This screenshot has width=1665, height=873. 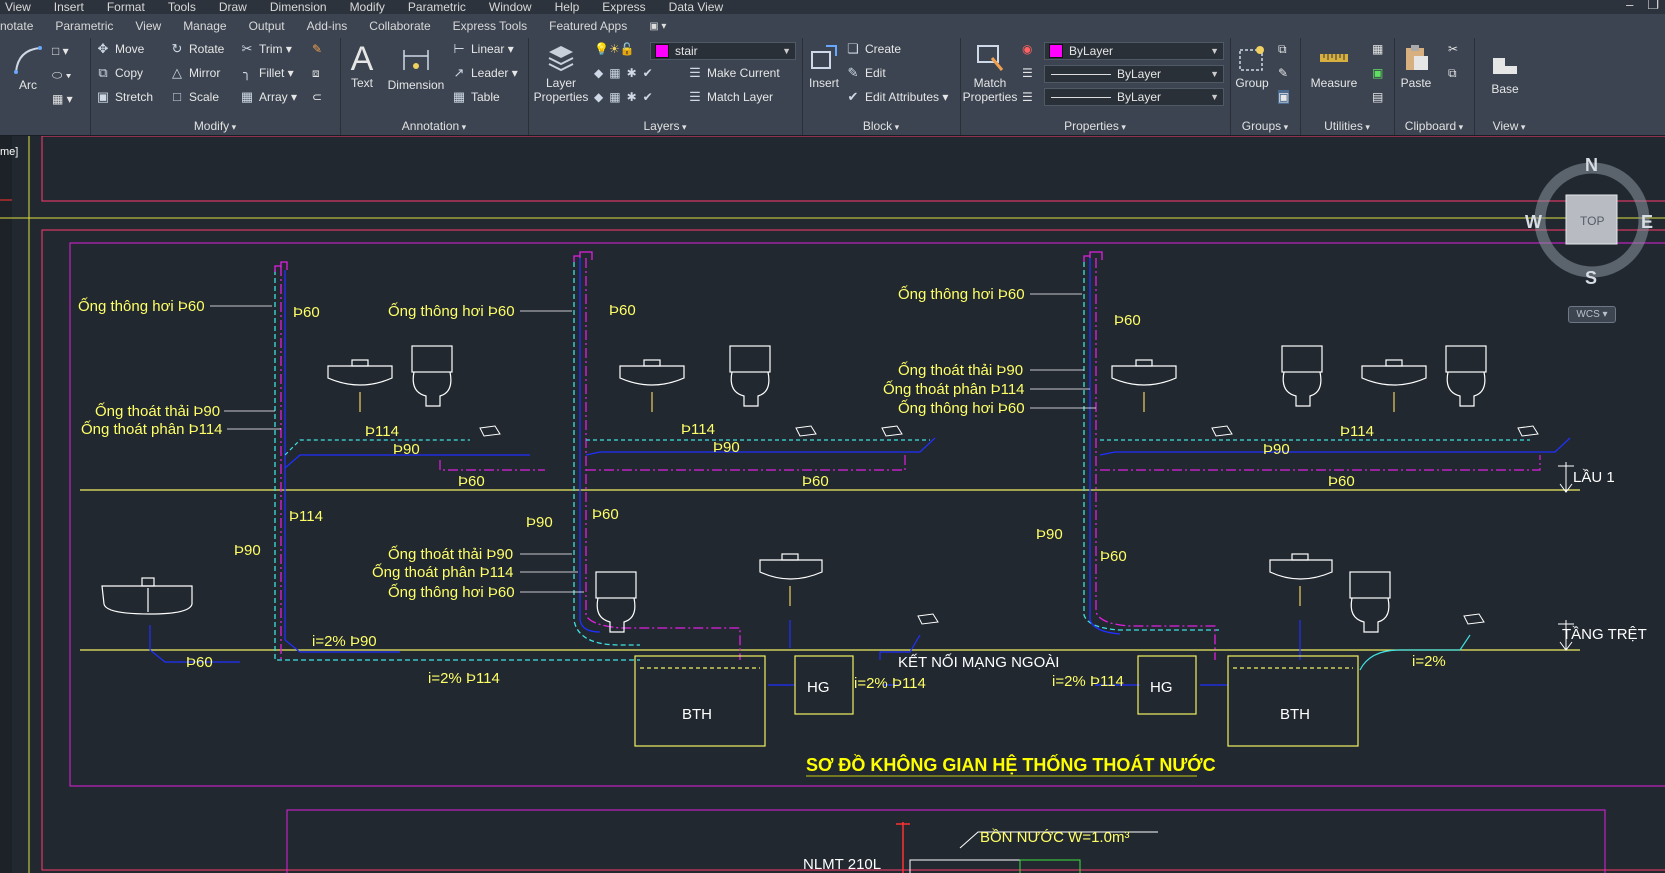 What do you see at coordinates (1282, 49) in the screenshot?
I see `ungroup-icon: ⧉` at bounding box center [1282, 49].